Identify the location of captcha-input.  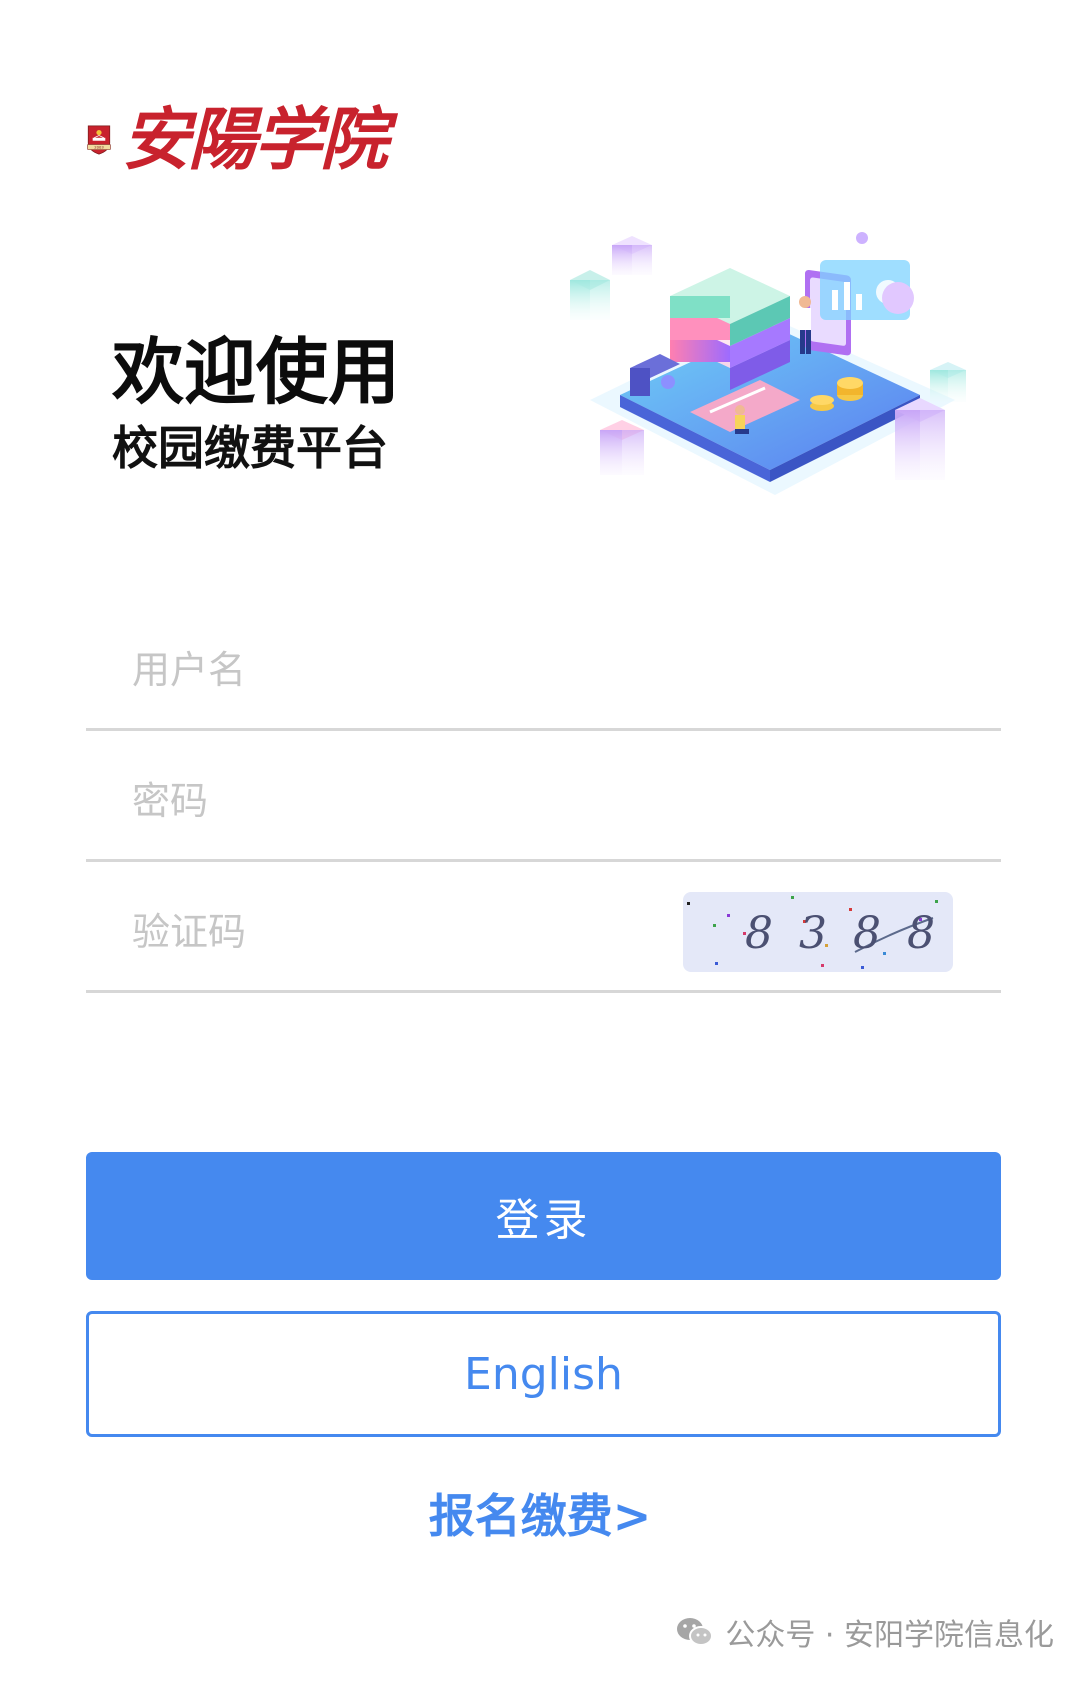
(342, 932).